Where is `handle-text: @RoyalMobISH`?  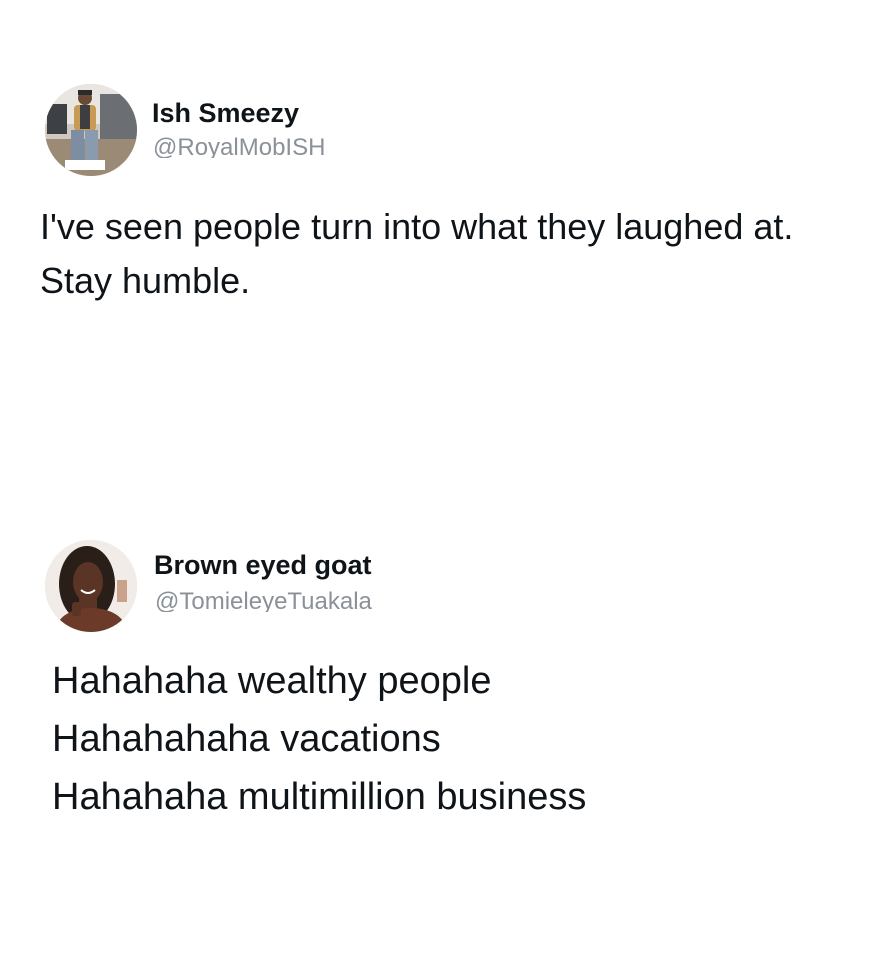 handle-text: @RoyalMobISH is located at coordinates (239, 146).